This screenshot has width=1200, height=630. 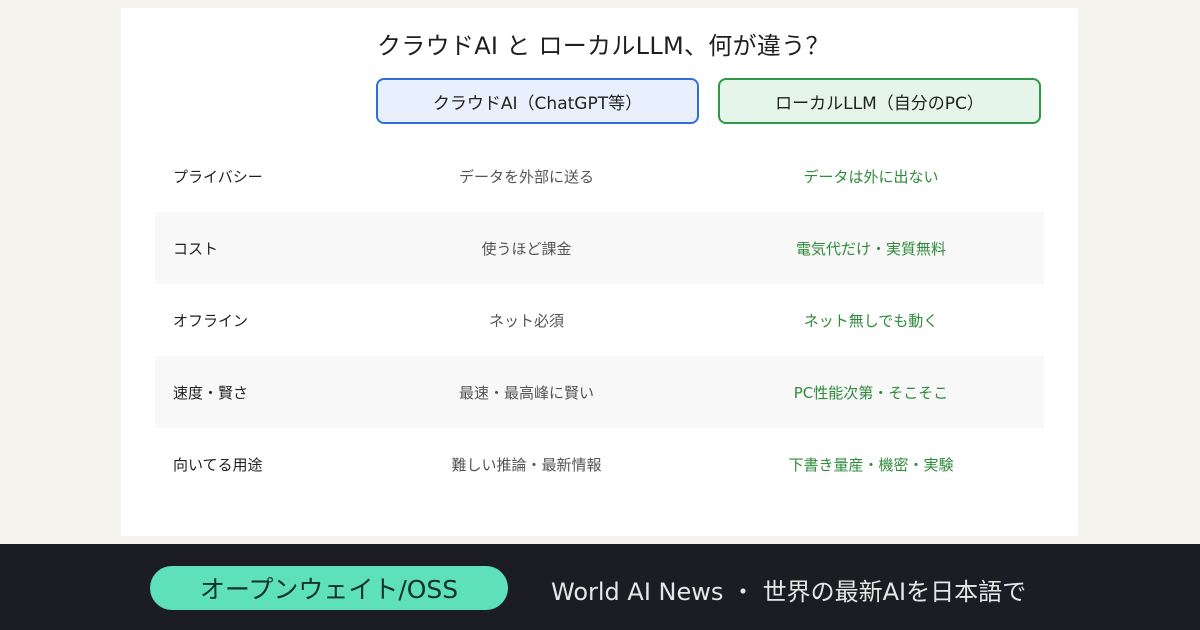 What do you see at coordinates (599, 392) in the screenshot?
I see `table-row: 速度・賢さ 最速・最高峰に賢い PC性能次第・そこそこ` at bounding box center [599, 392].